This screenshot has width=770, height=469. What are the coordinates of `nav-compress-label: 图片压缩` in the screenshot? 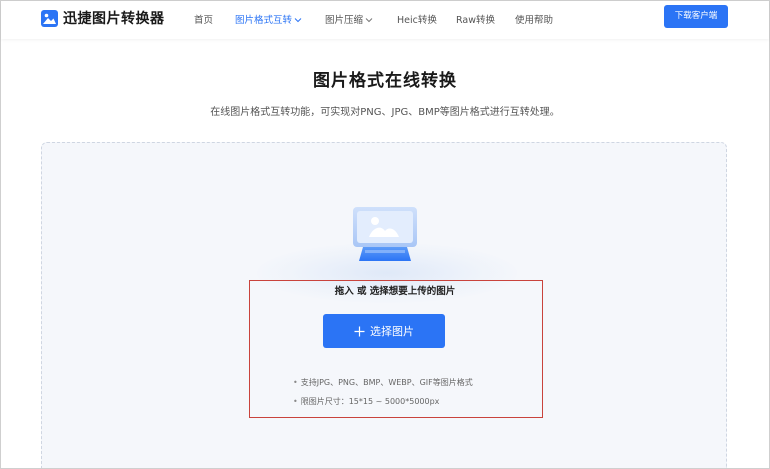 It's located at (344, 20).